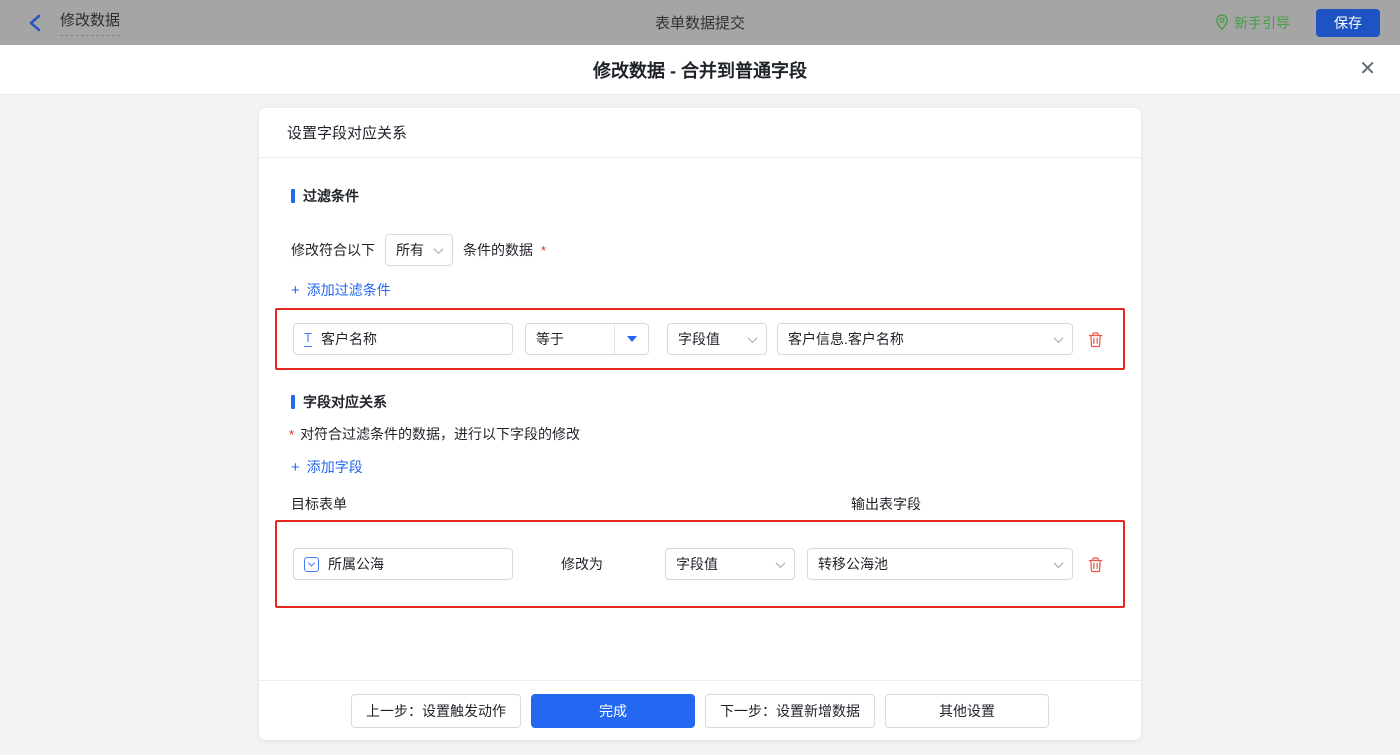 The width and height of the screenshot is (1400, 755). I want to click on filter-section-label: 过滤条件, so click(331, 196).